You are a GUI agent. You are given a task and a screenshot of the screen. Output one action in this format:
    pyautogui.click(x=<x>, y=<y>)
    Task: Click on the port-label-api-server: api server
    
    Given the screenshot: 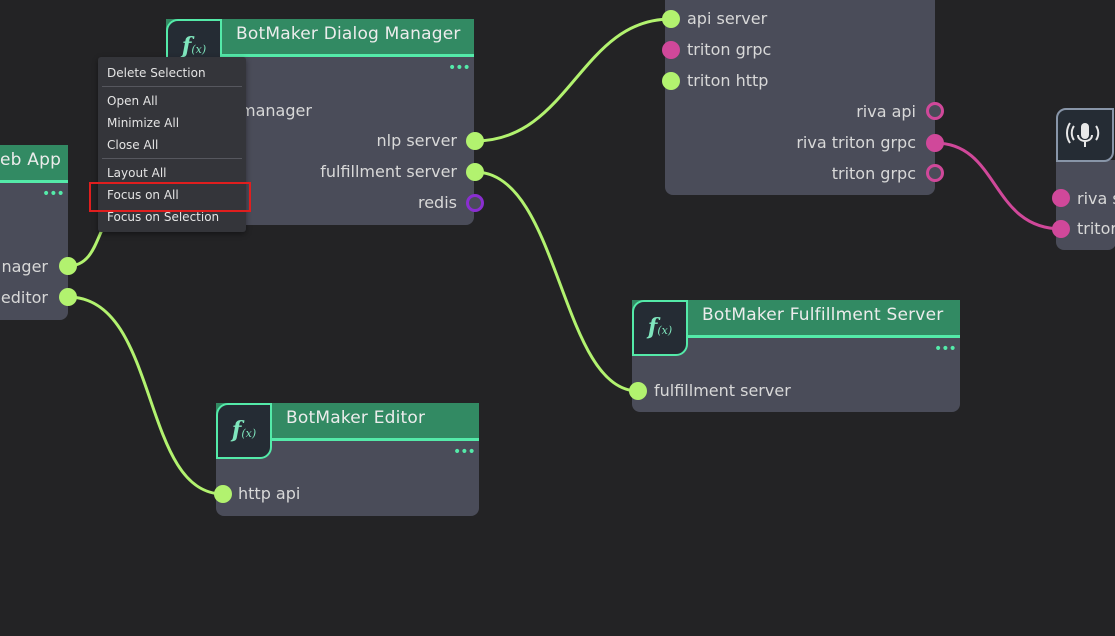 What is the action you would take?
    pyautogui.click(x=727, y=18)
    